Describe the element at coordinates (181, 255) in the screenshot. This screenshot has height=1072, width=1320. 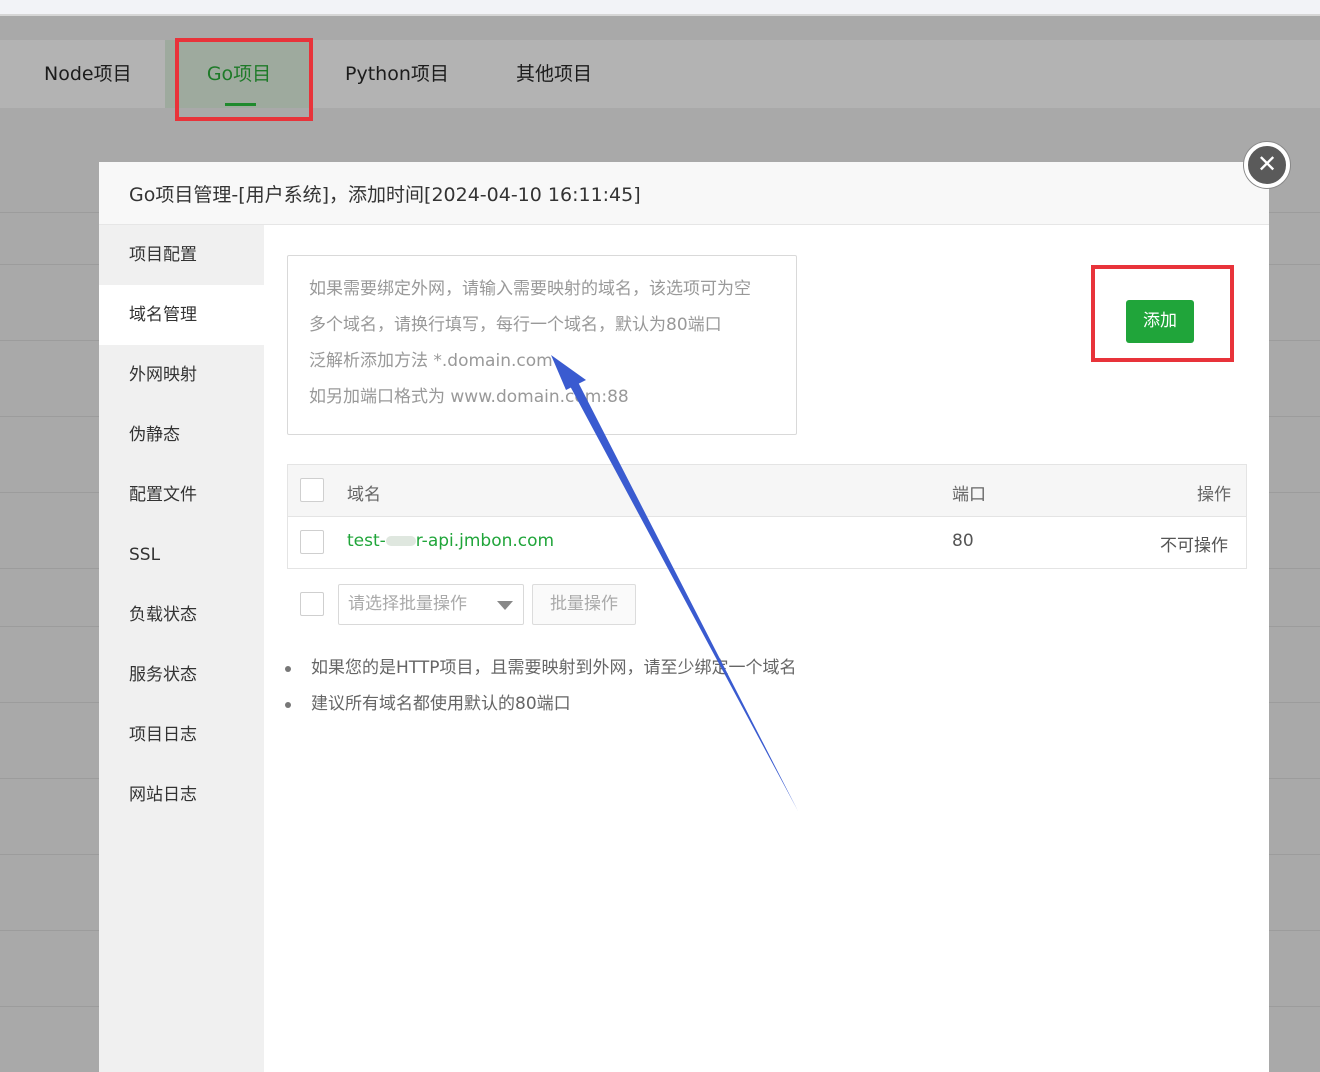
I see `sidebar-item-project-config: 项目配置` at that location.